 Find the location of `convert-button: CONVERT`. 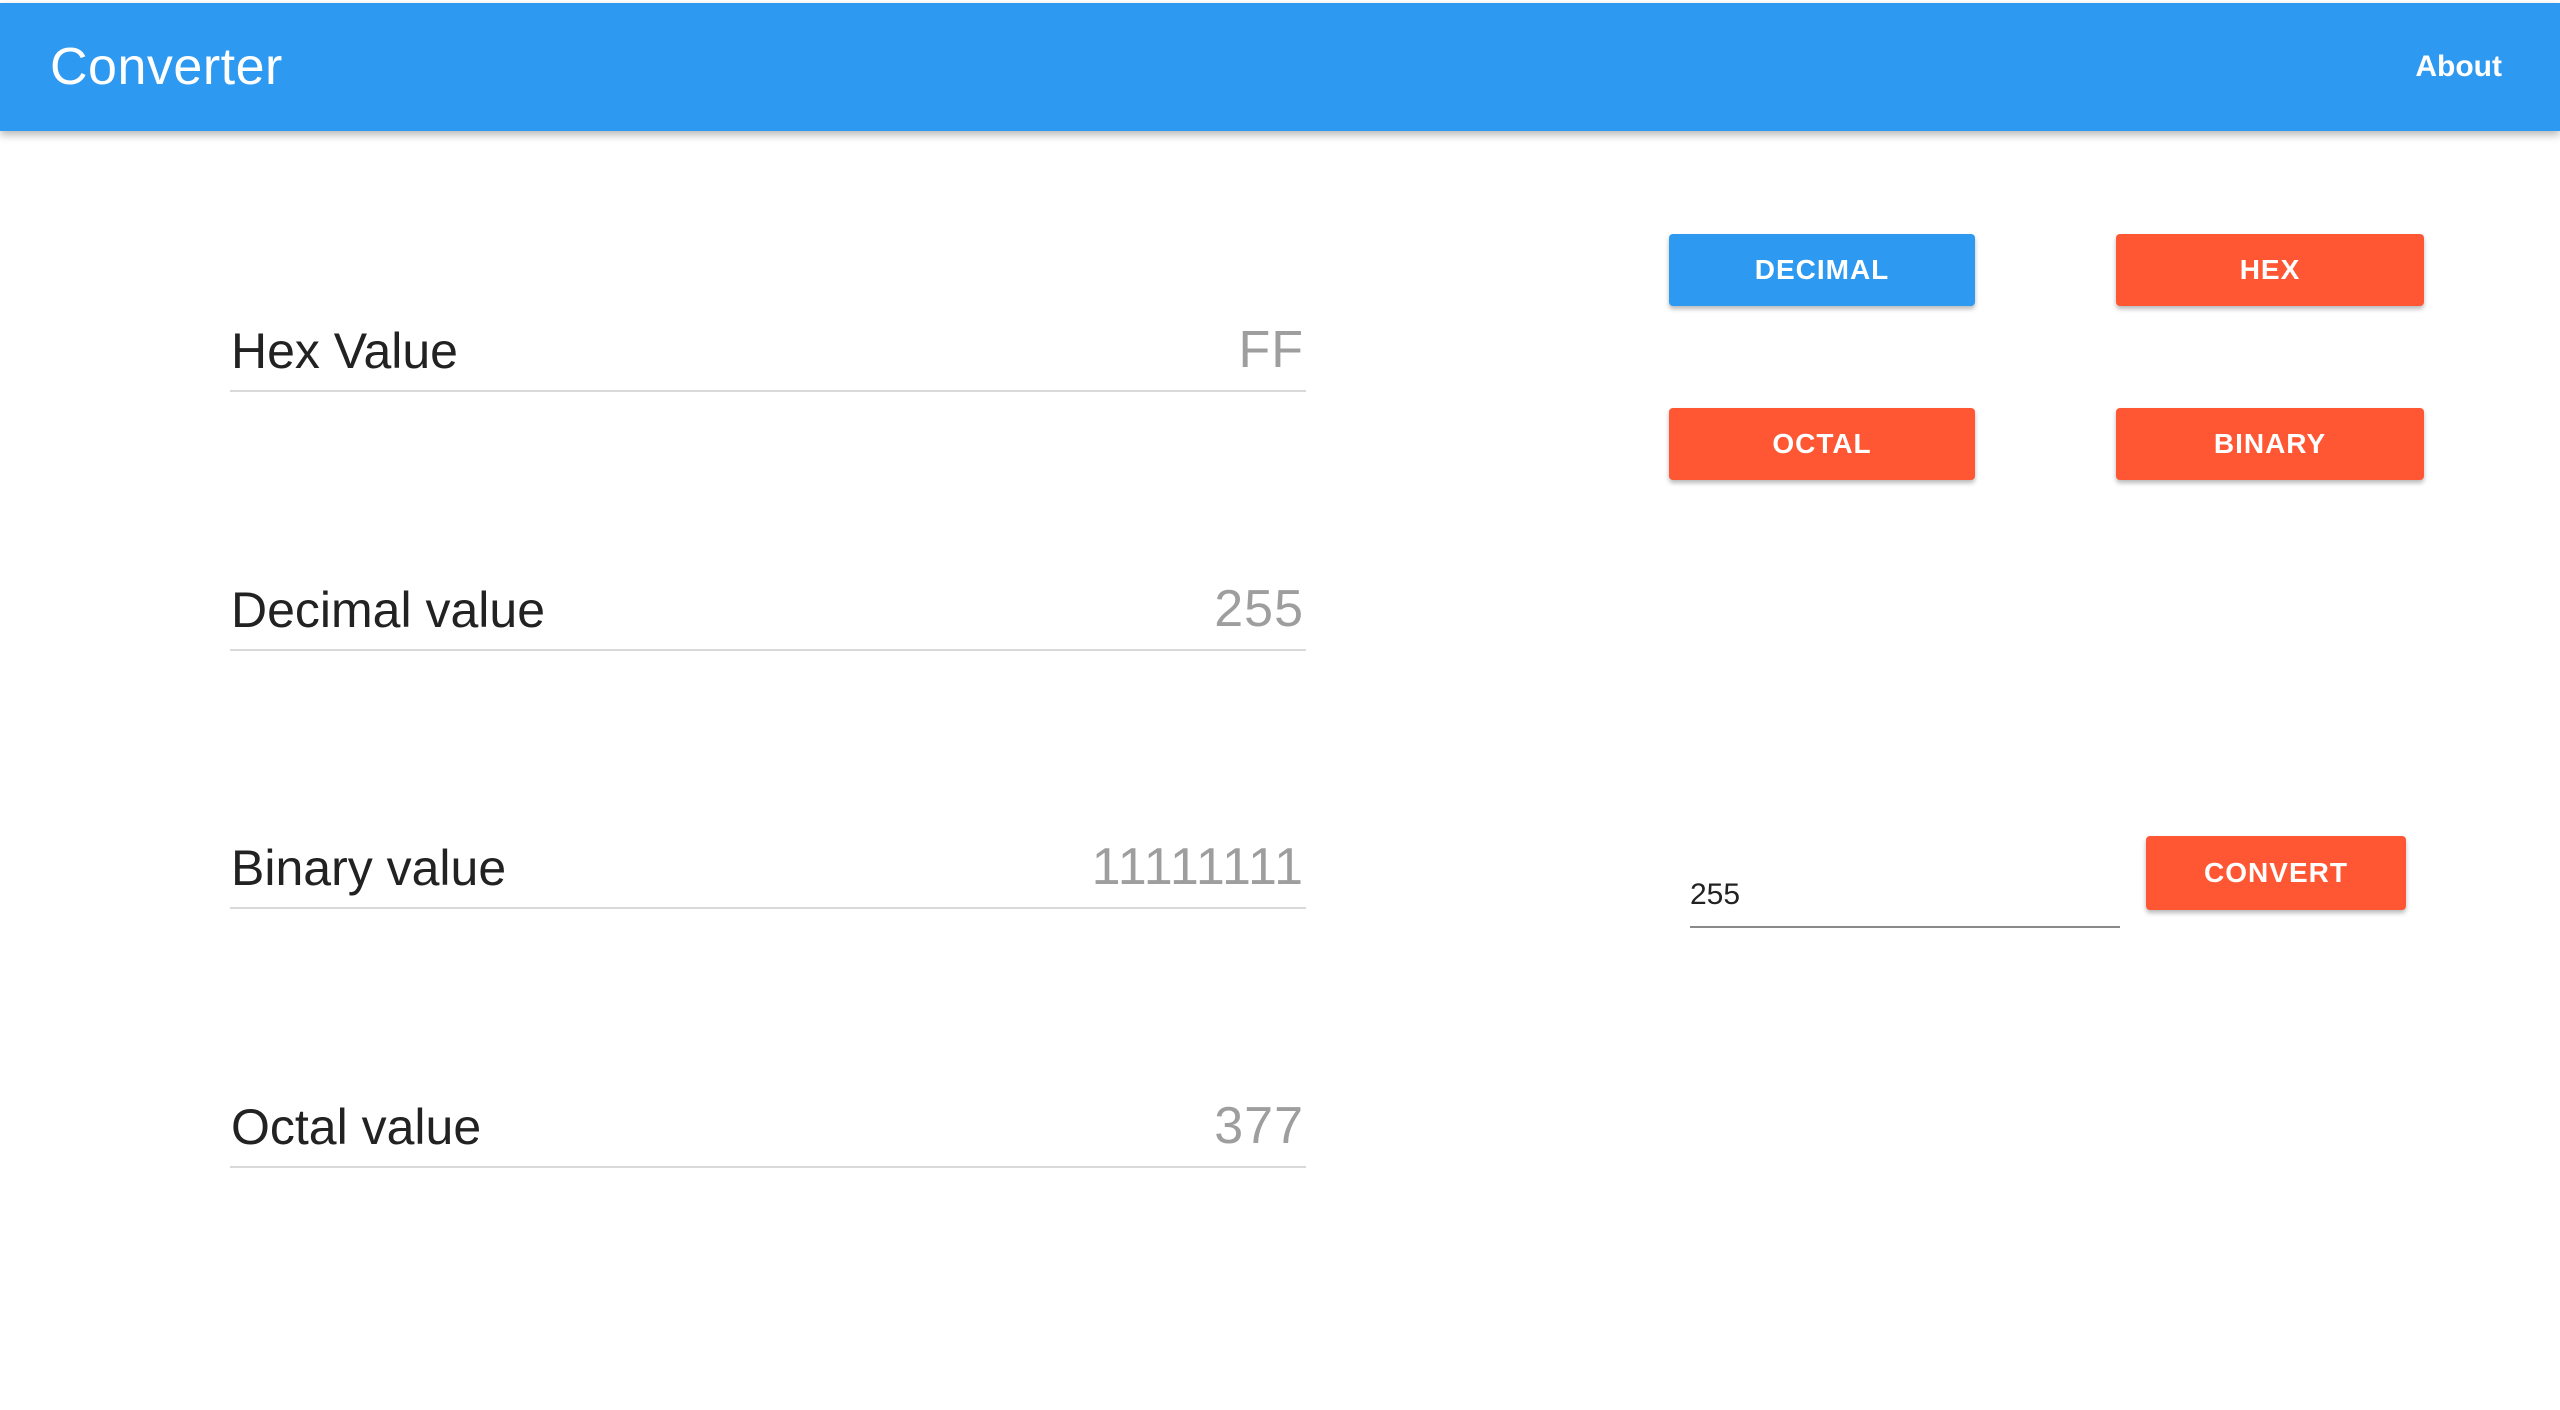

convert-button: CONVERT is located at coordinates (2276, 873).